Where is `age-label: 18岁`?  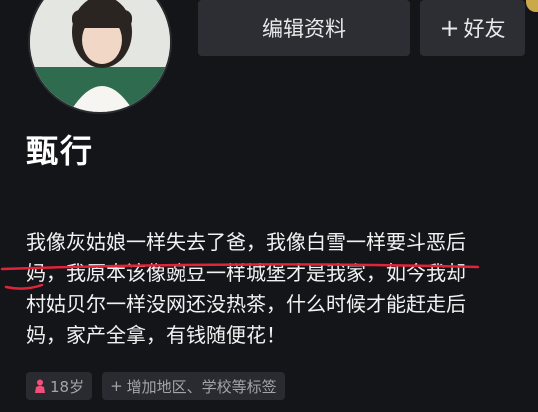 age-label: 18岁 is located at coordinates (67, 386).